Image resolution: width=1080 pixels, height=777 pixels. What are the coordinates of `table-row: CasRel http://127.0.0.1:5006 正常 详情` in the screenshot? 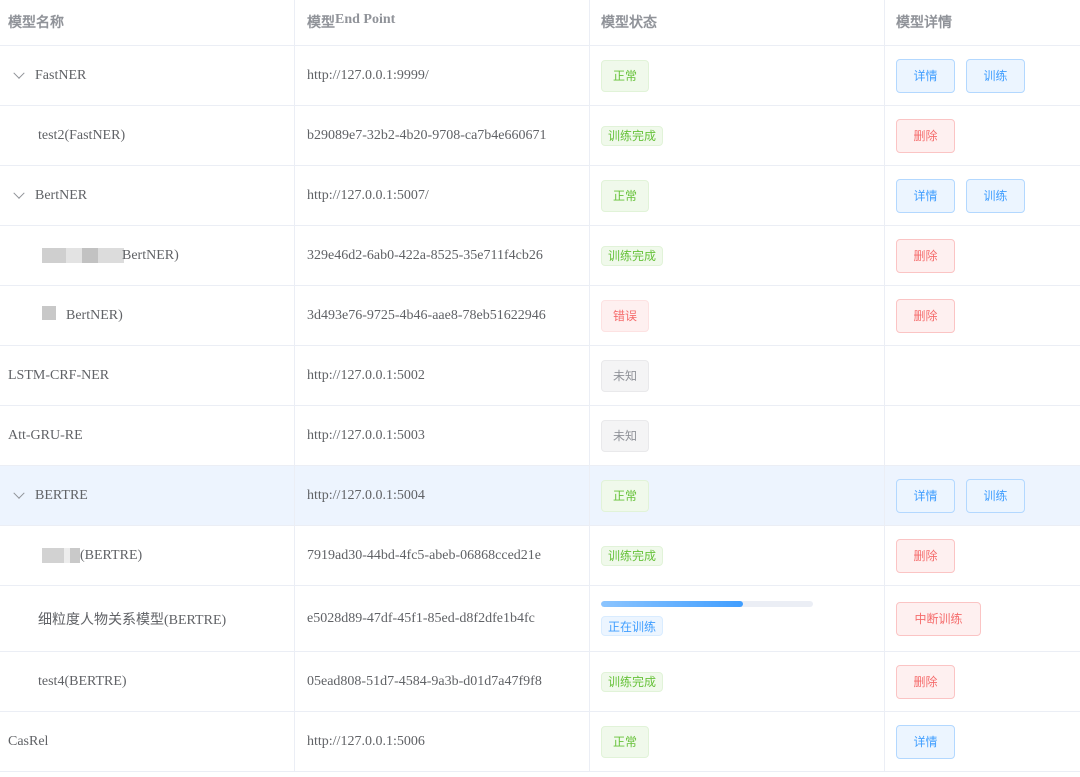 It's located at (540, 742).